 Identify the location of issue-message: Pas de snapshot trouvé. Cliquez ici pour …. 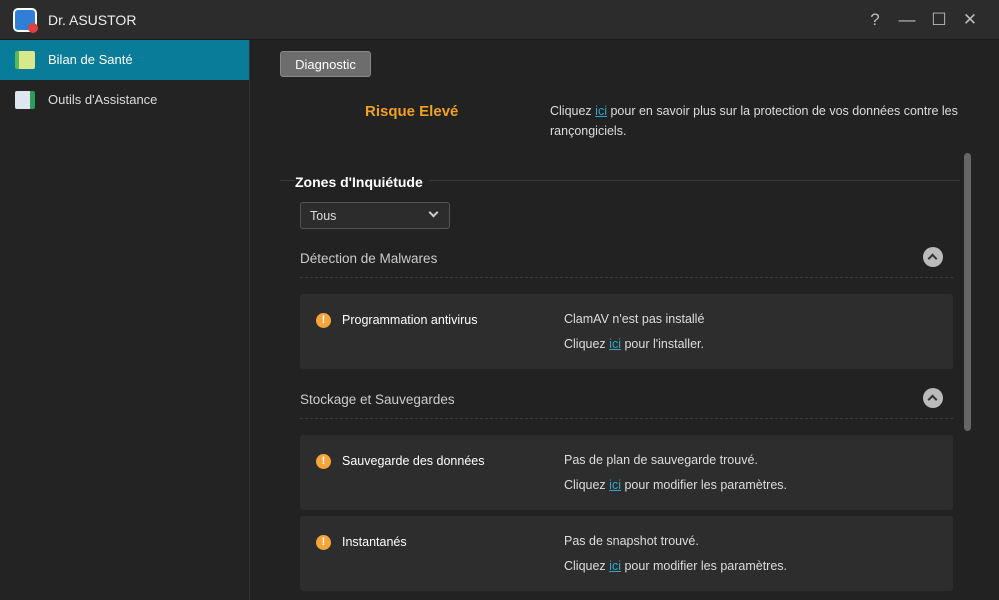
(675, 554).